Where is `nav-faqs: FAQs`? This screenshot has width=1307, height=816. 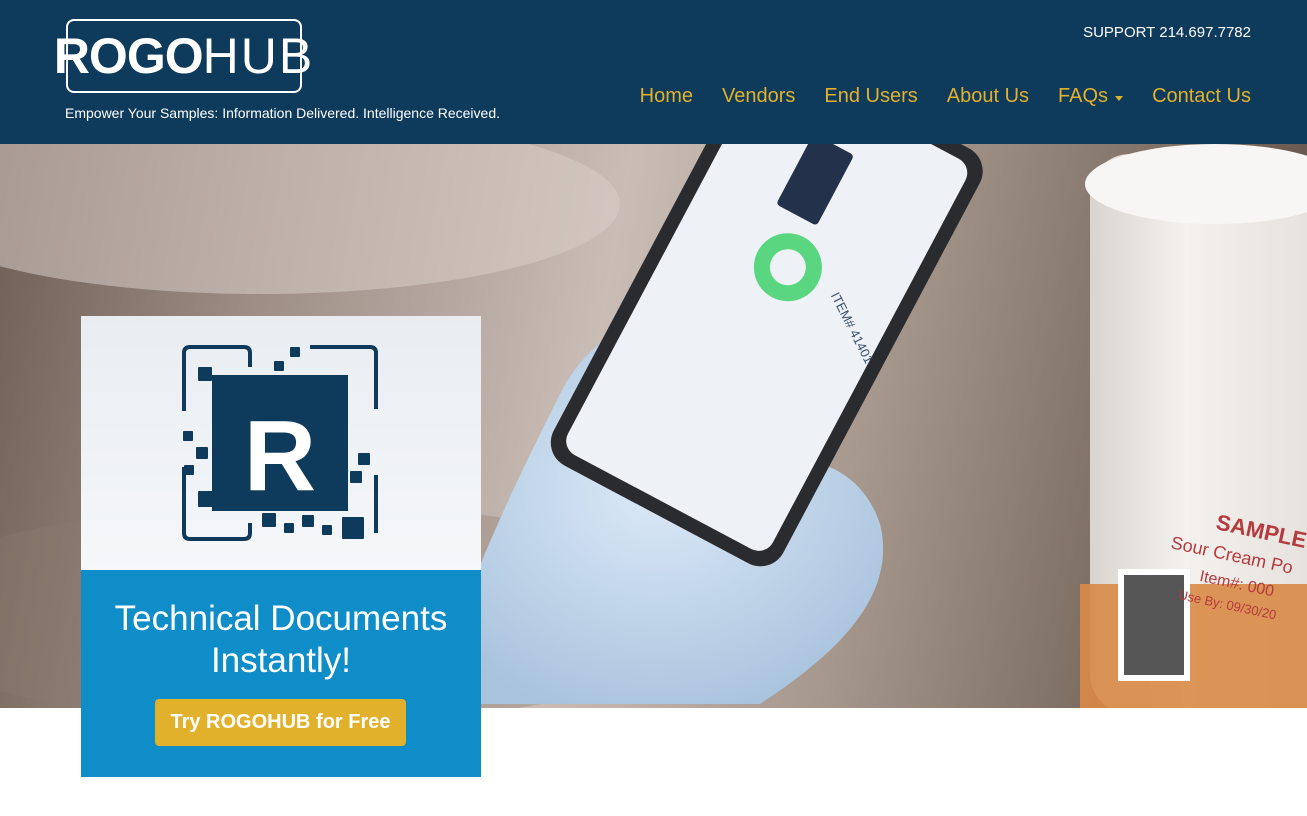 nav-faqs: FAQs is located at coordinates (1091, 96).